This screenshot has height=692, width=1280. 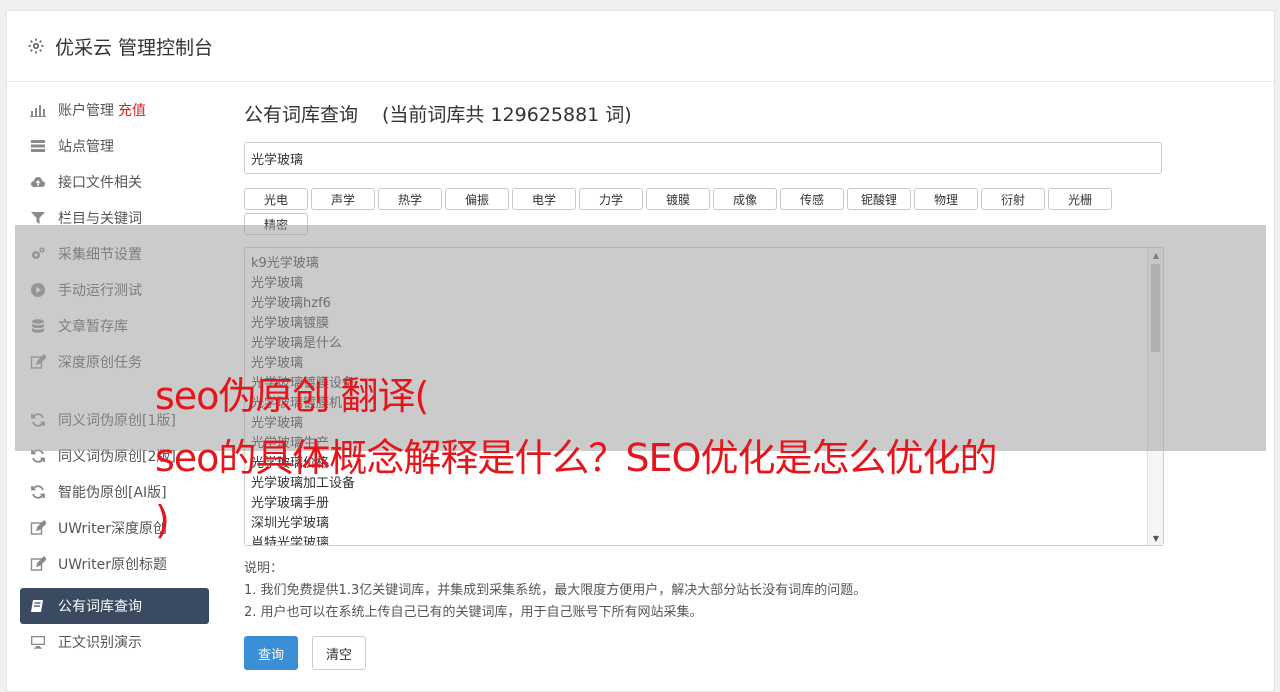 What do you see at coordinates (86, 147) in the screenshot?
I see `sidebar-item-label: 站点管理` at bounding box center [86, 147].